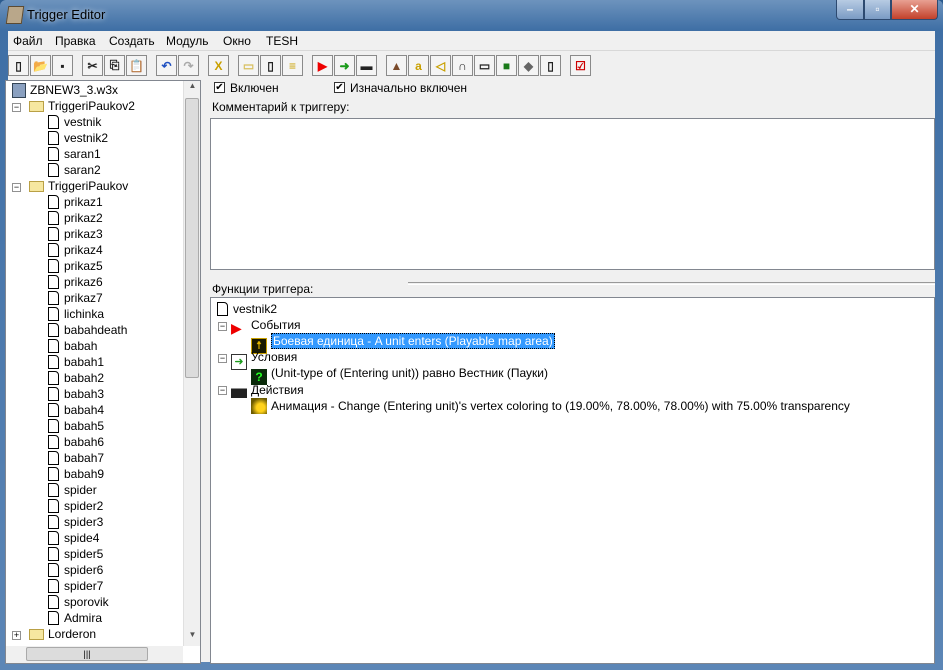 Image resolution: width=943 pixels, height=670 pixels. Describe the element at coordinates (16, 635) in the screenshot. I see `expand-toggle-icon: +` at that location.